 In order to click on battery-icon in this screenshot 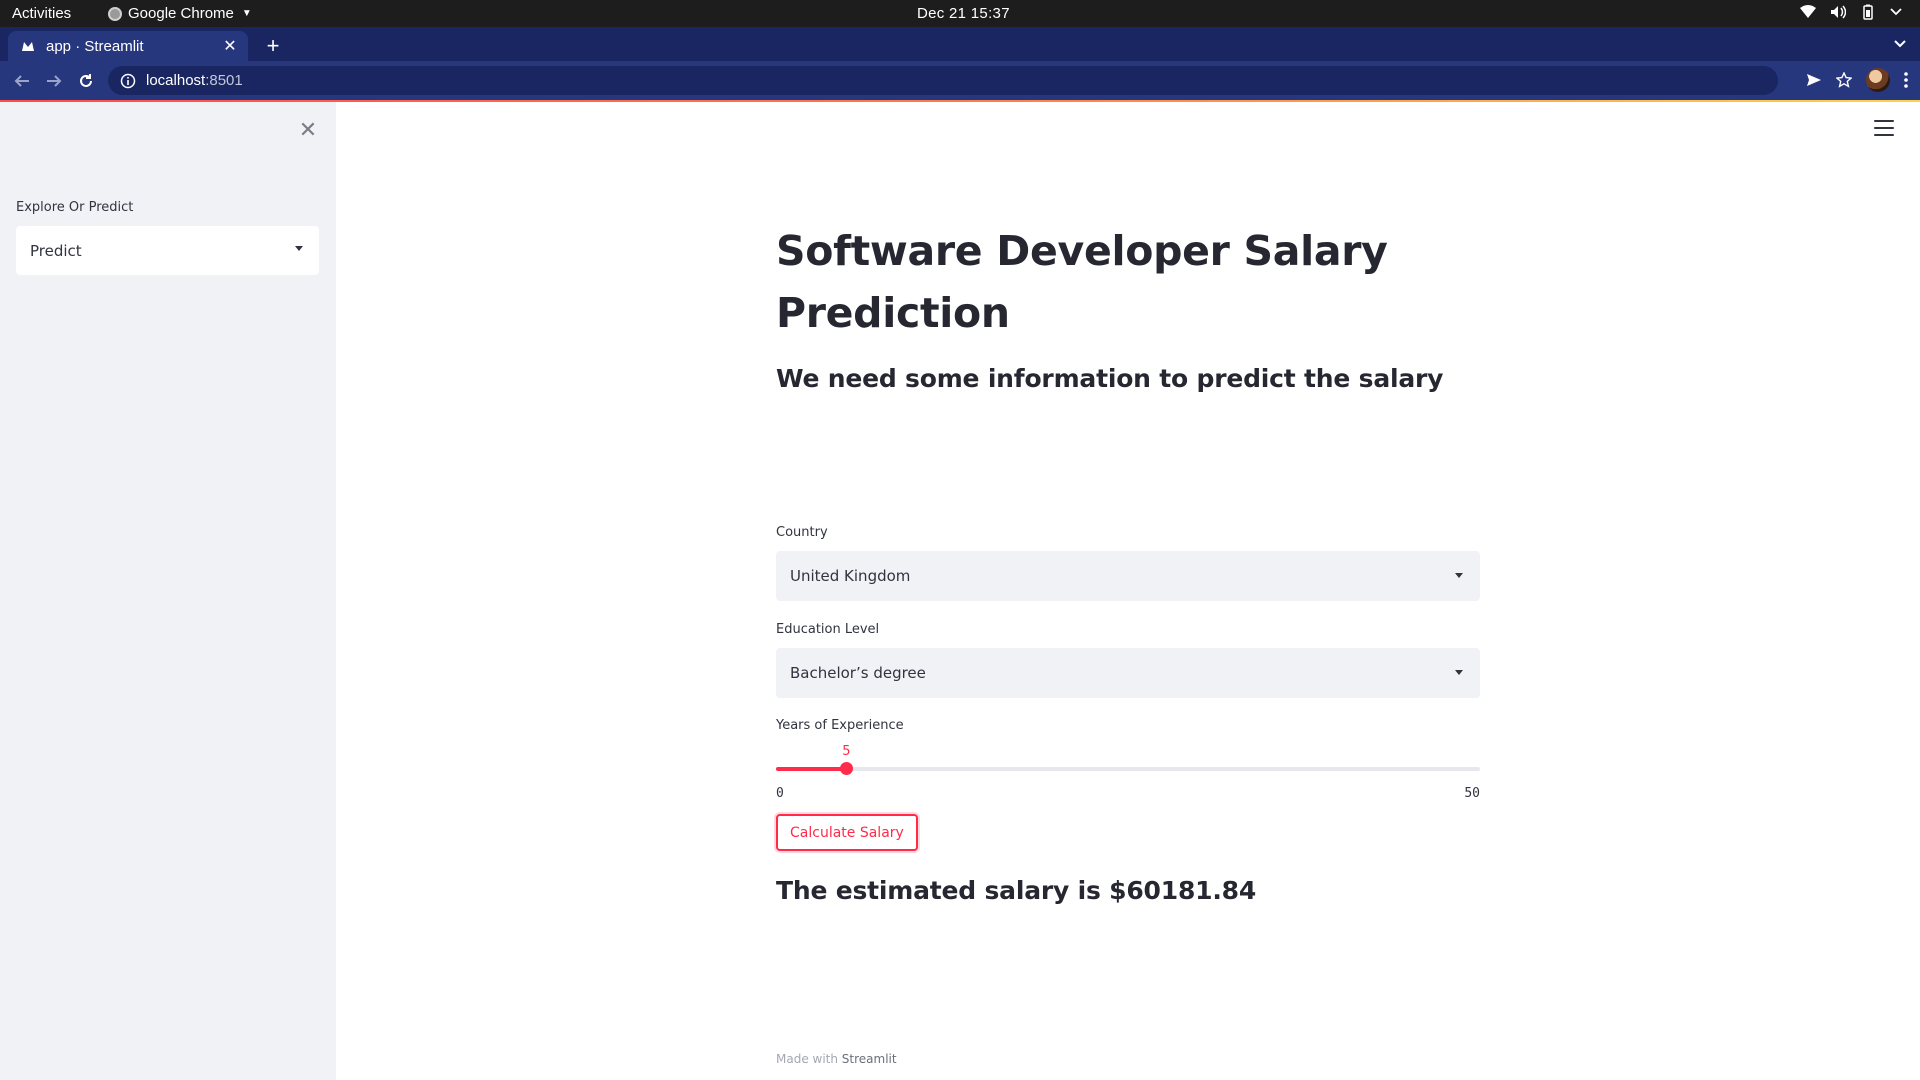, I will do `click(1868, 12)`.